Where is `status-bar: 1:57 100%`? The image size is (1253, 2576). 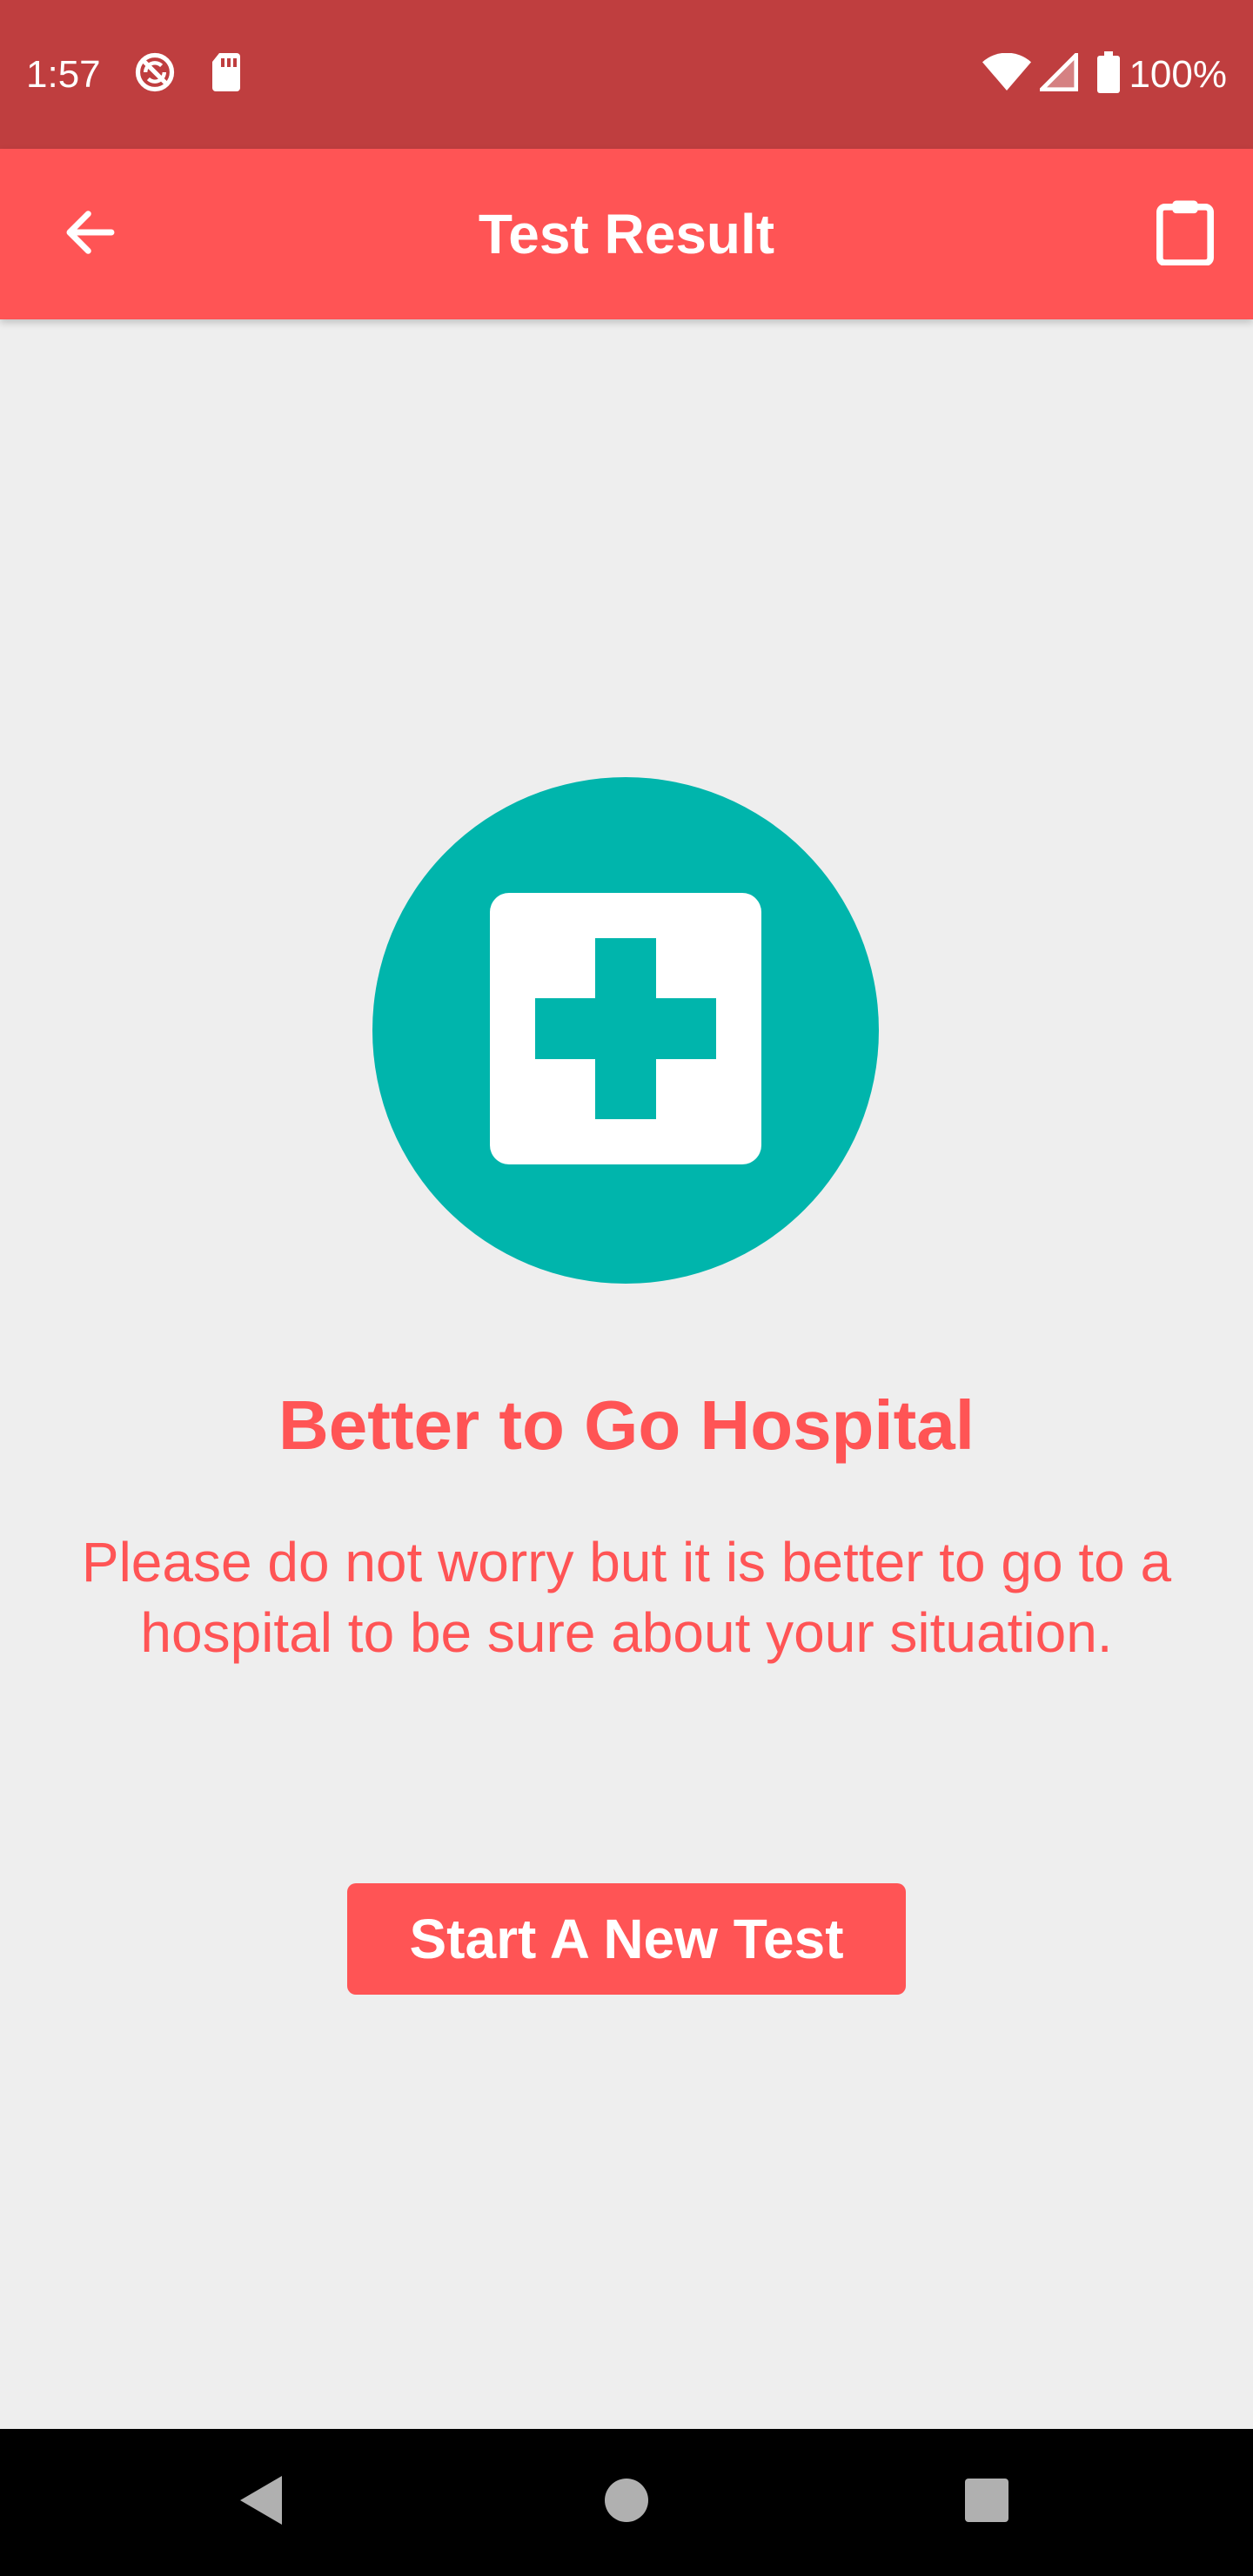 status-bar: 1:57 100% is located at coordinates (626, 74).